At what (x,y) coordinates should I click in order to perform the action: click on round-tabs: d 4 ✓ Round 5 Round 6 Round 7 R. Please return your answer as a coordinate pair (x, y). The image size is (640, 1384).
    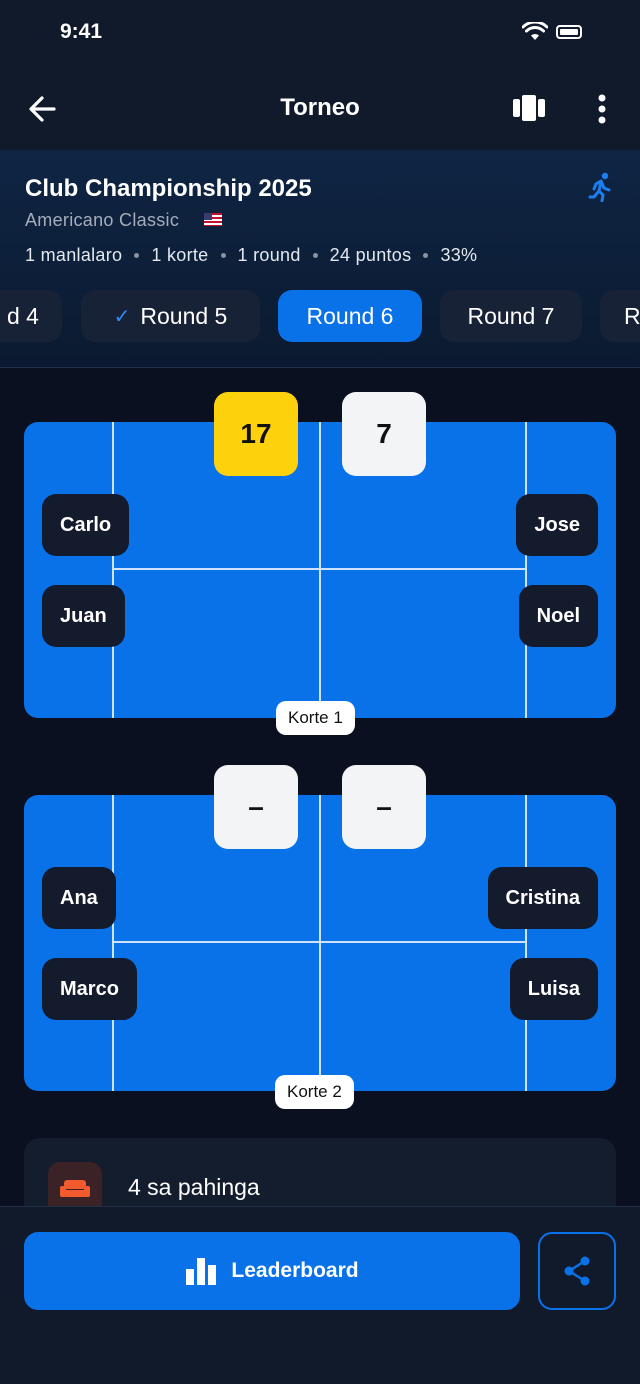
    Looking at the image, I should click on (320, 317).